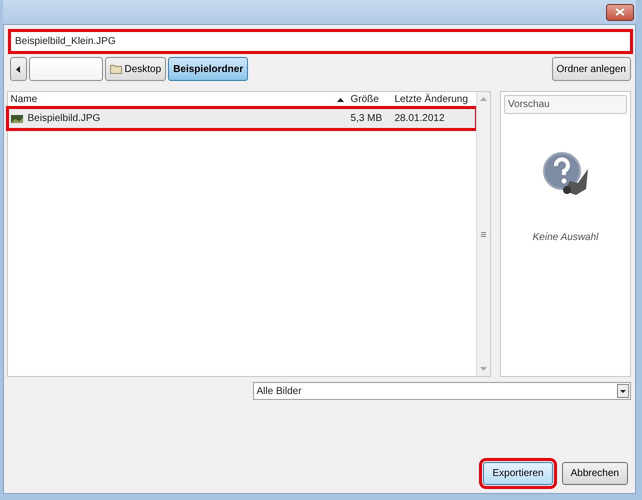 This screenshot has width=642, height=500. Describe the element at coordinates (595, 473) in the screenshot. I see `dialog-button: Abbrechen` at that location.